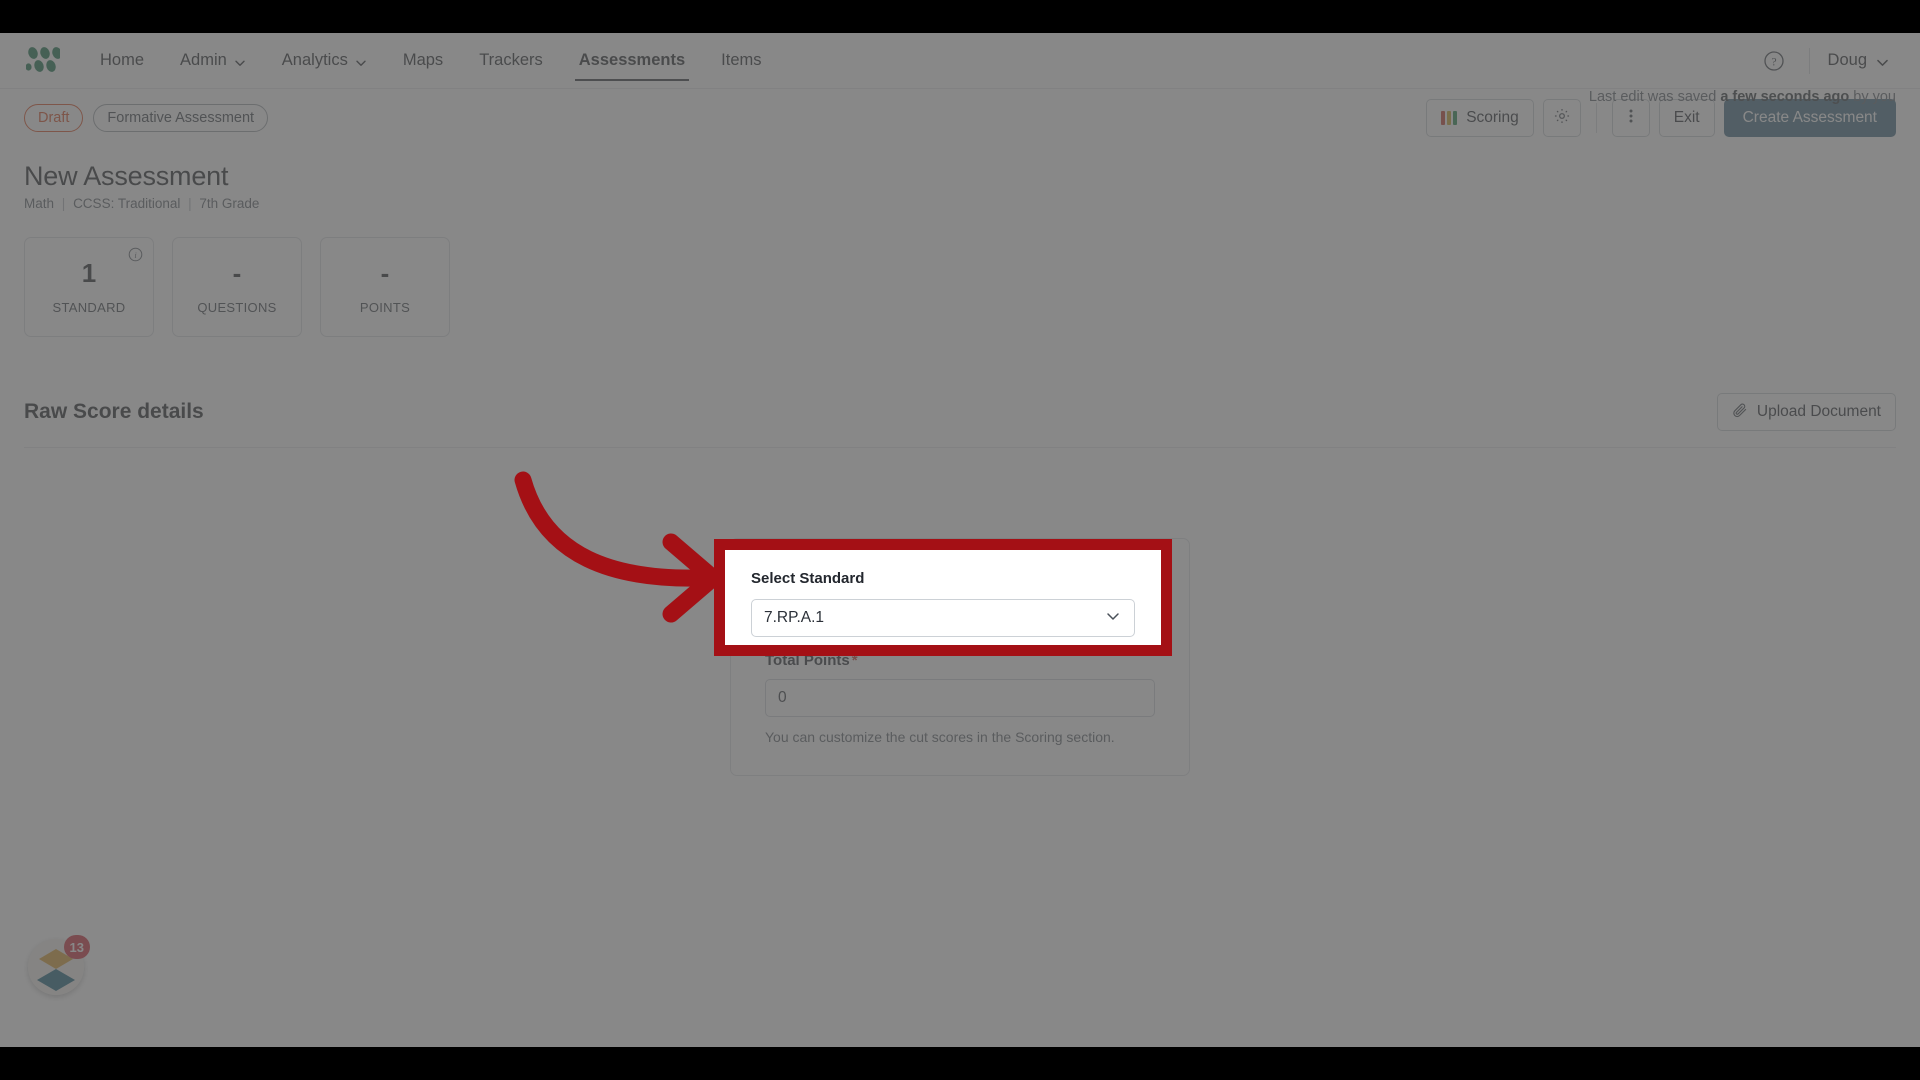 Image resolution: width=1920 pixels, height=1080 pixels. What do you see at coordinates (54, 118) in the screenshot?
I see `status-badge: Draft` at bounding box center [54, 118].